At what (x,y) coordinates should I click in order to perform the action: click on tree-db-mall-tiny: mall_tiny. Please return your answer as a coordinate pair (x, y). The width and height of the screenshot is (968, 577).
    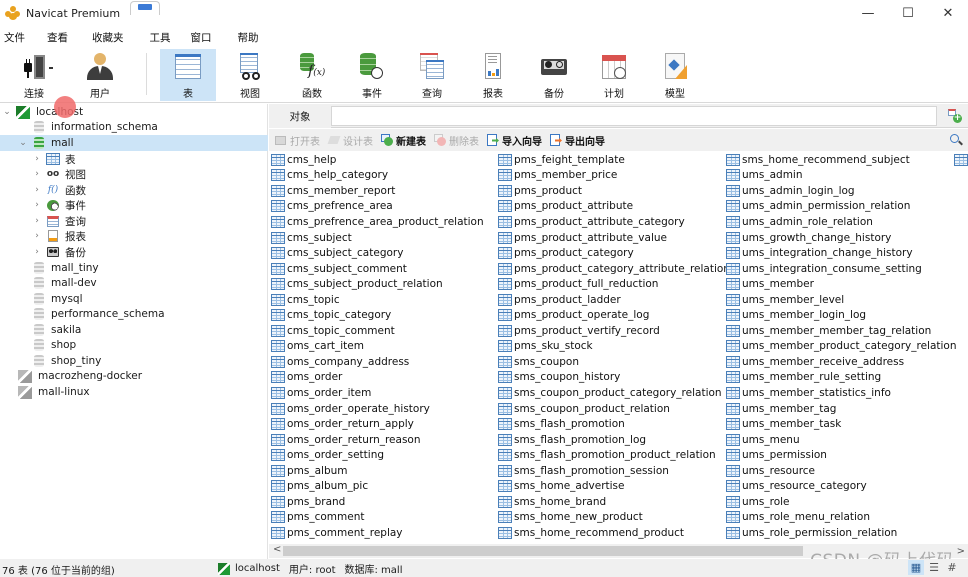
    Looking at the image, I should click on (66, 268).